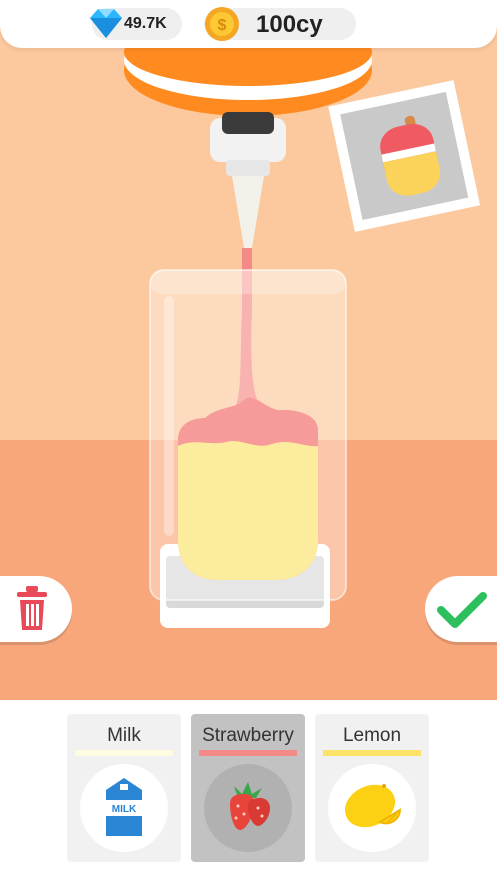 The width and height of the screenshot is (497, 883). I want to click on discard-button, so click(36, 609).